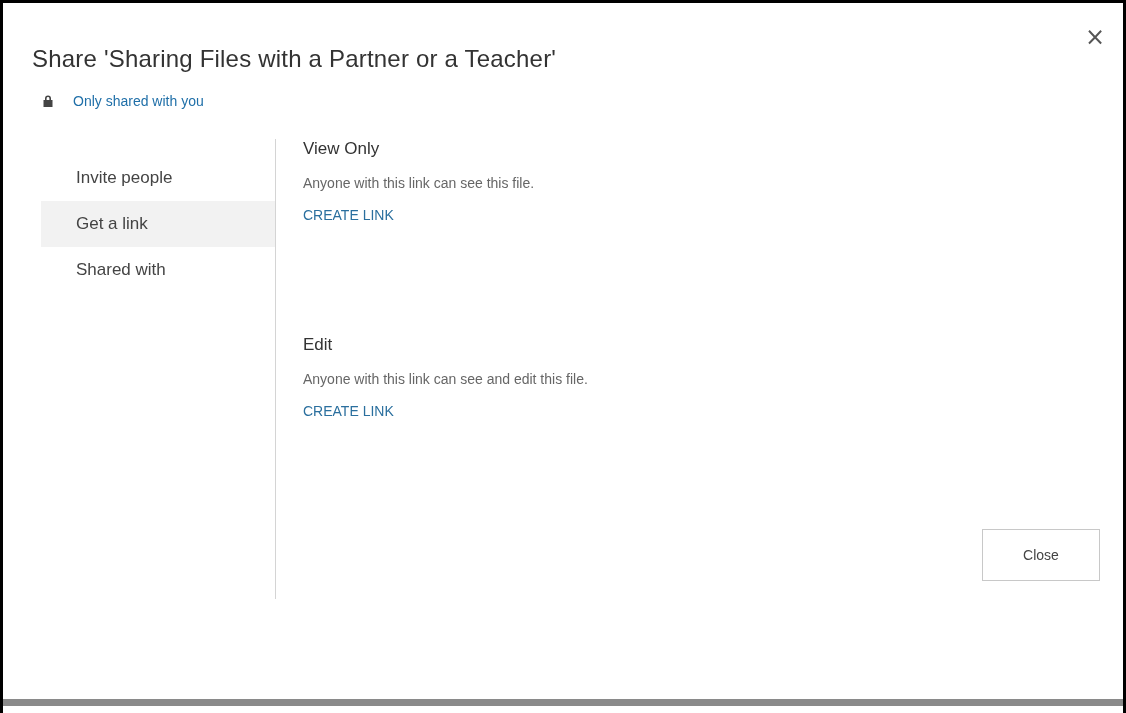 Image resolution: width=1126 pixels, height=713 pixels. I want to click on section-heading: View Only, so click(342, 149).